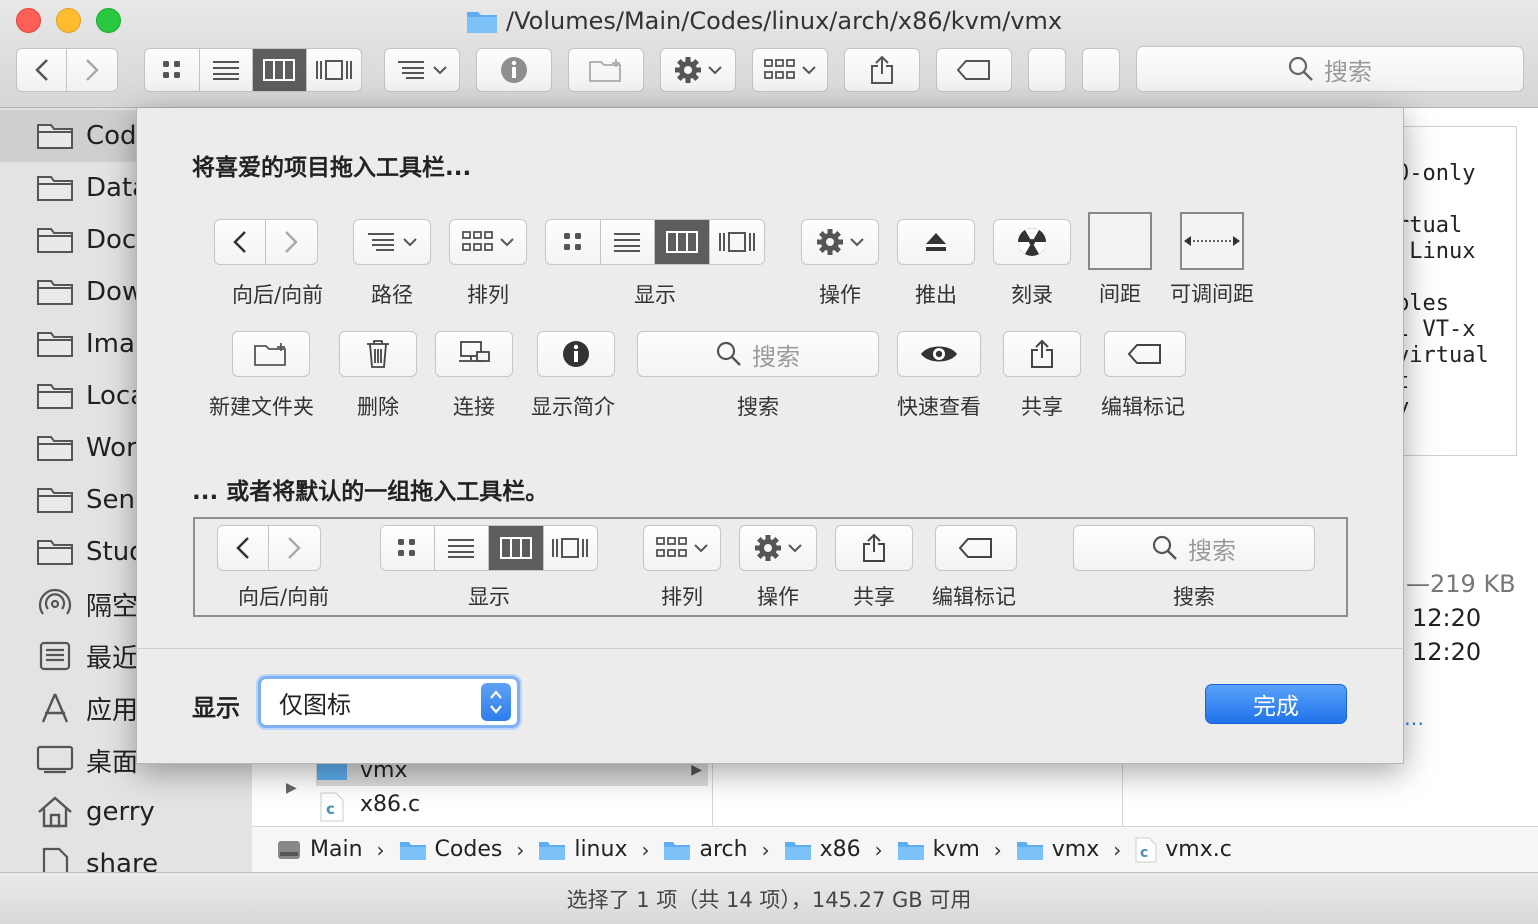  I want to click on list-view-button, so click(226, 70).